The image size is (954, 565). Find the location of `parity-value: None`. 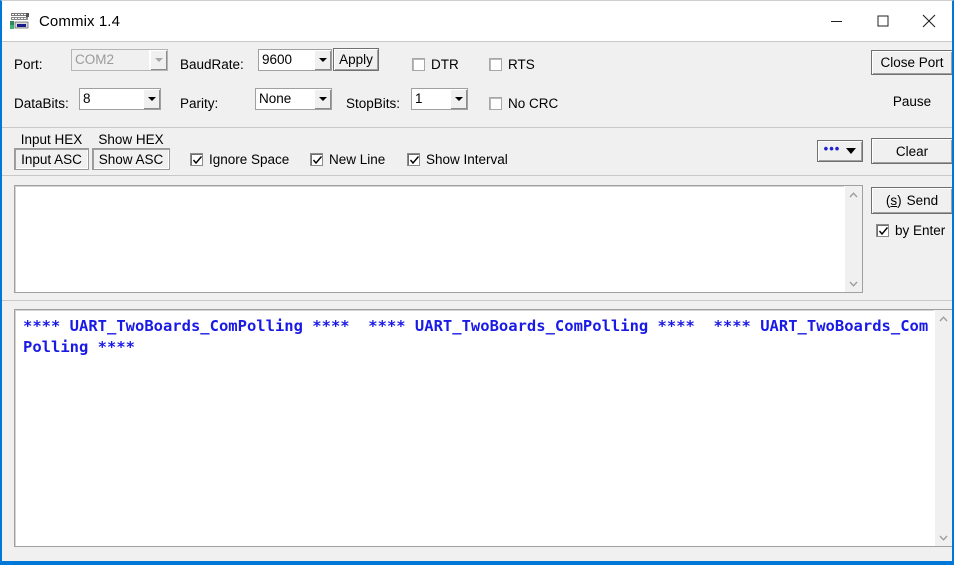

parity-value: None is located at coordinates (275, 99).